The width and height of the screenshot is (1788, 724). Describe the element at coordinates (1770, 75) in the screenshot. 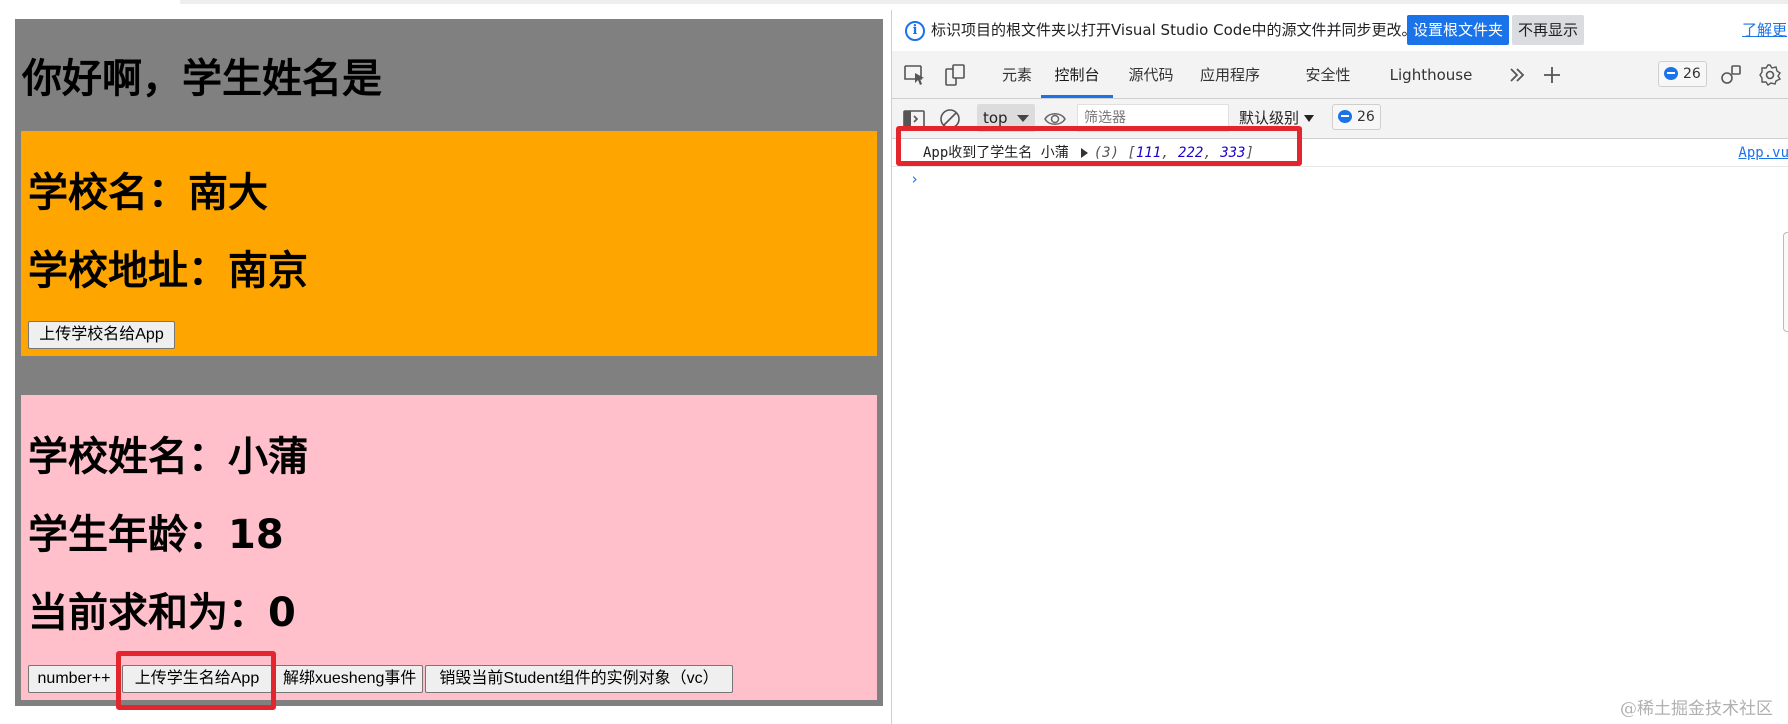

I see `settings-gear-icon` at that location.